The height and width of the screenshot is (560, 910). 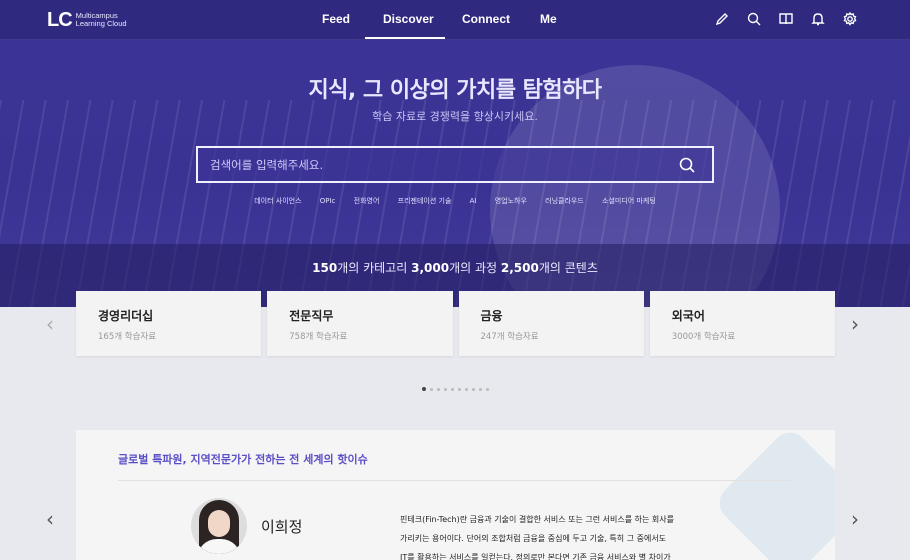 What do you see at coordinates (243, 459) in the screenshot?
I see `expert-section-title: 글로벌 특파원, 지역전문가가 전하는 전 세계의 핫이슈` at bounding box center [243, 459].